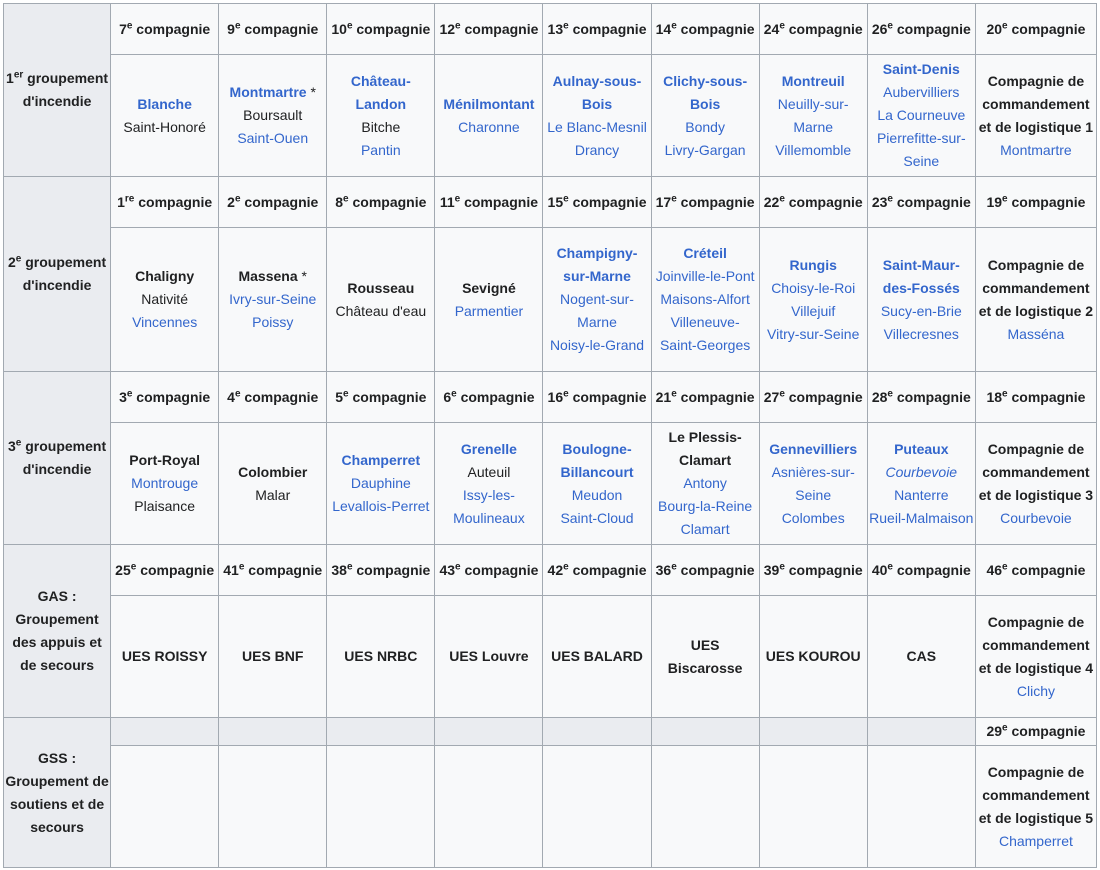  Describe the element at coordinates (597, 495) in the screenshot. I see `station-link: Meudon` at that location.